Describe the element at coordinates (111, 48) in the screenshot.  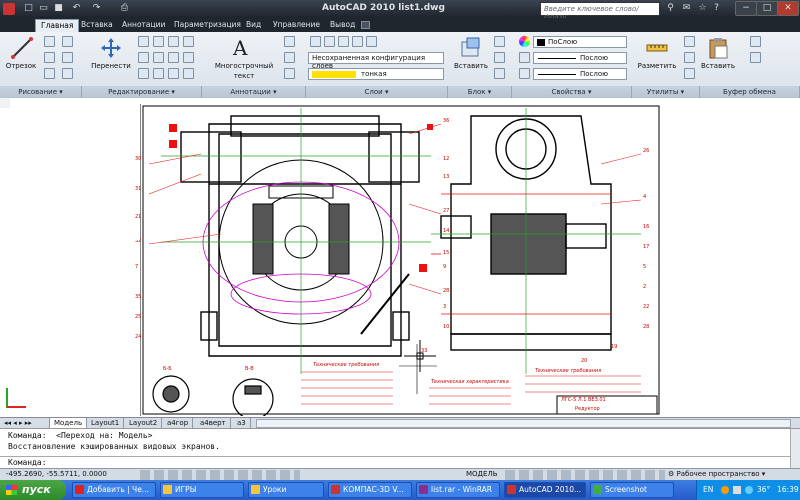
I see `move-tool-icon` at that location.